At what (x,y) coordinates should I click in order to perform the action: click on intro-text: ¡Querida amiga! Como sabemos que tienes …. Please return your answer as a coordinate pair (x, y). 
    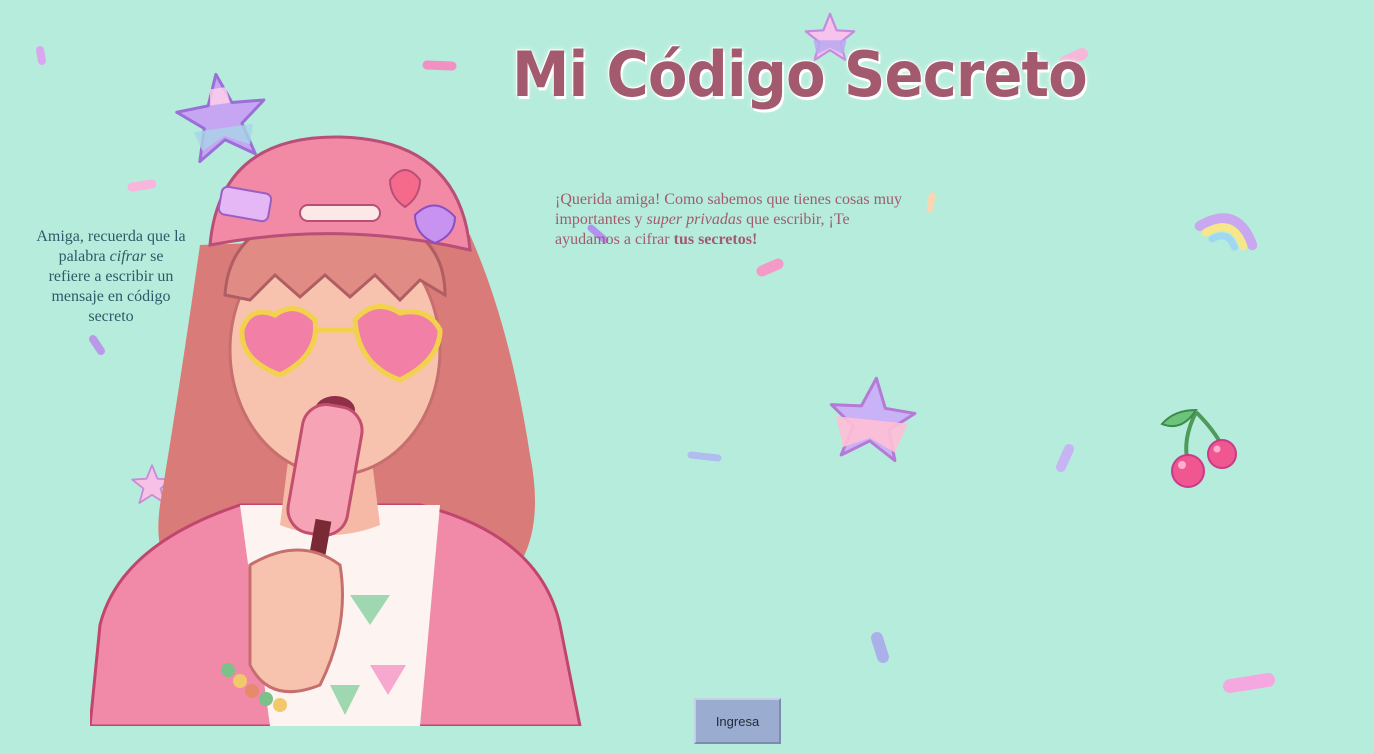
    Looking at the image, I should click on (730, 220).